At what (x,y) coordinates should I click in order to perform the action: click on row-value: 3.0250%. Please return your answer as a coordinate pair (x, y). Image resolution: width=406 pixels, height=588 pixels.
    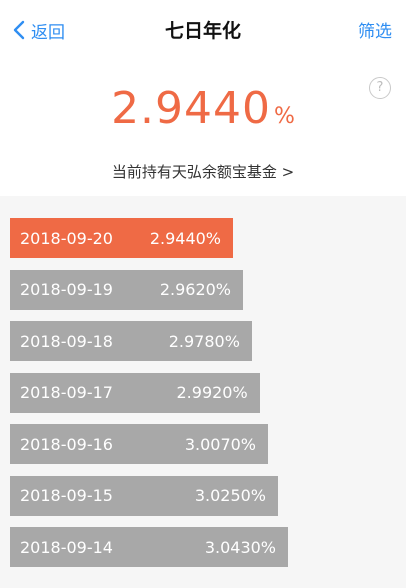
    Looking at the image, I should click on (230, 495).